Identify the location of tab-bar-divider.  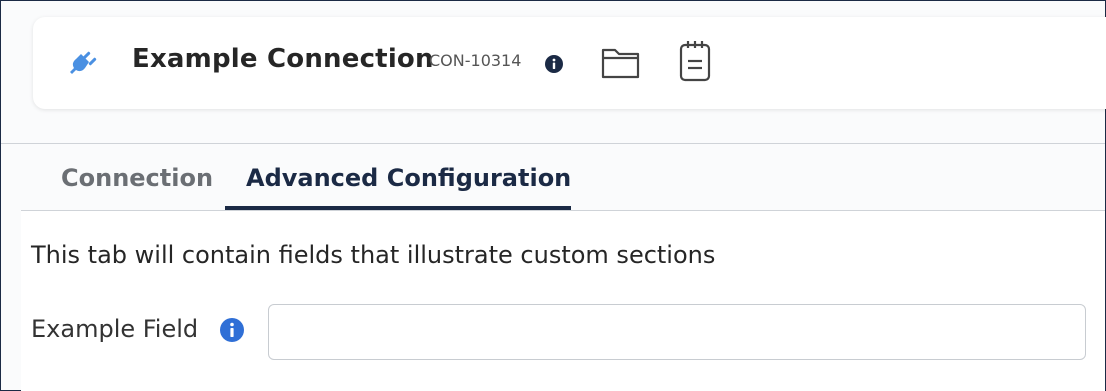
(563, 210).